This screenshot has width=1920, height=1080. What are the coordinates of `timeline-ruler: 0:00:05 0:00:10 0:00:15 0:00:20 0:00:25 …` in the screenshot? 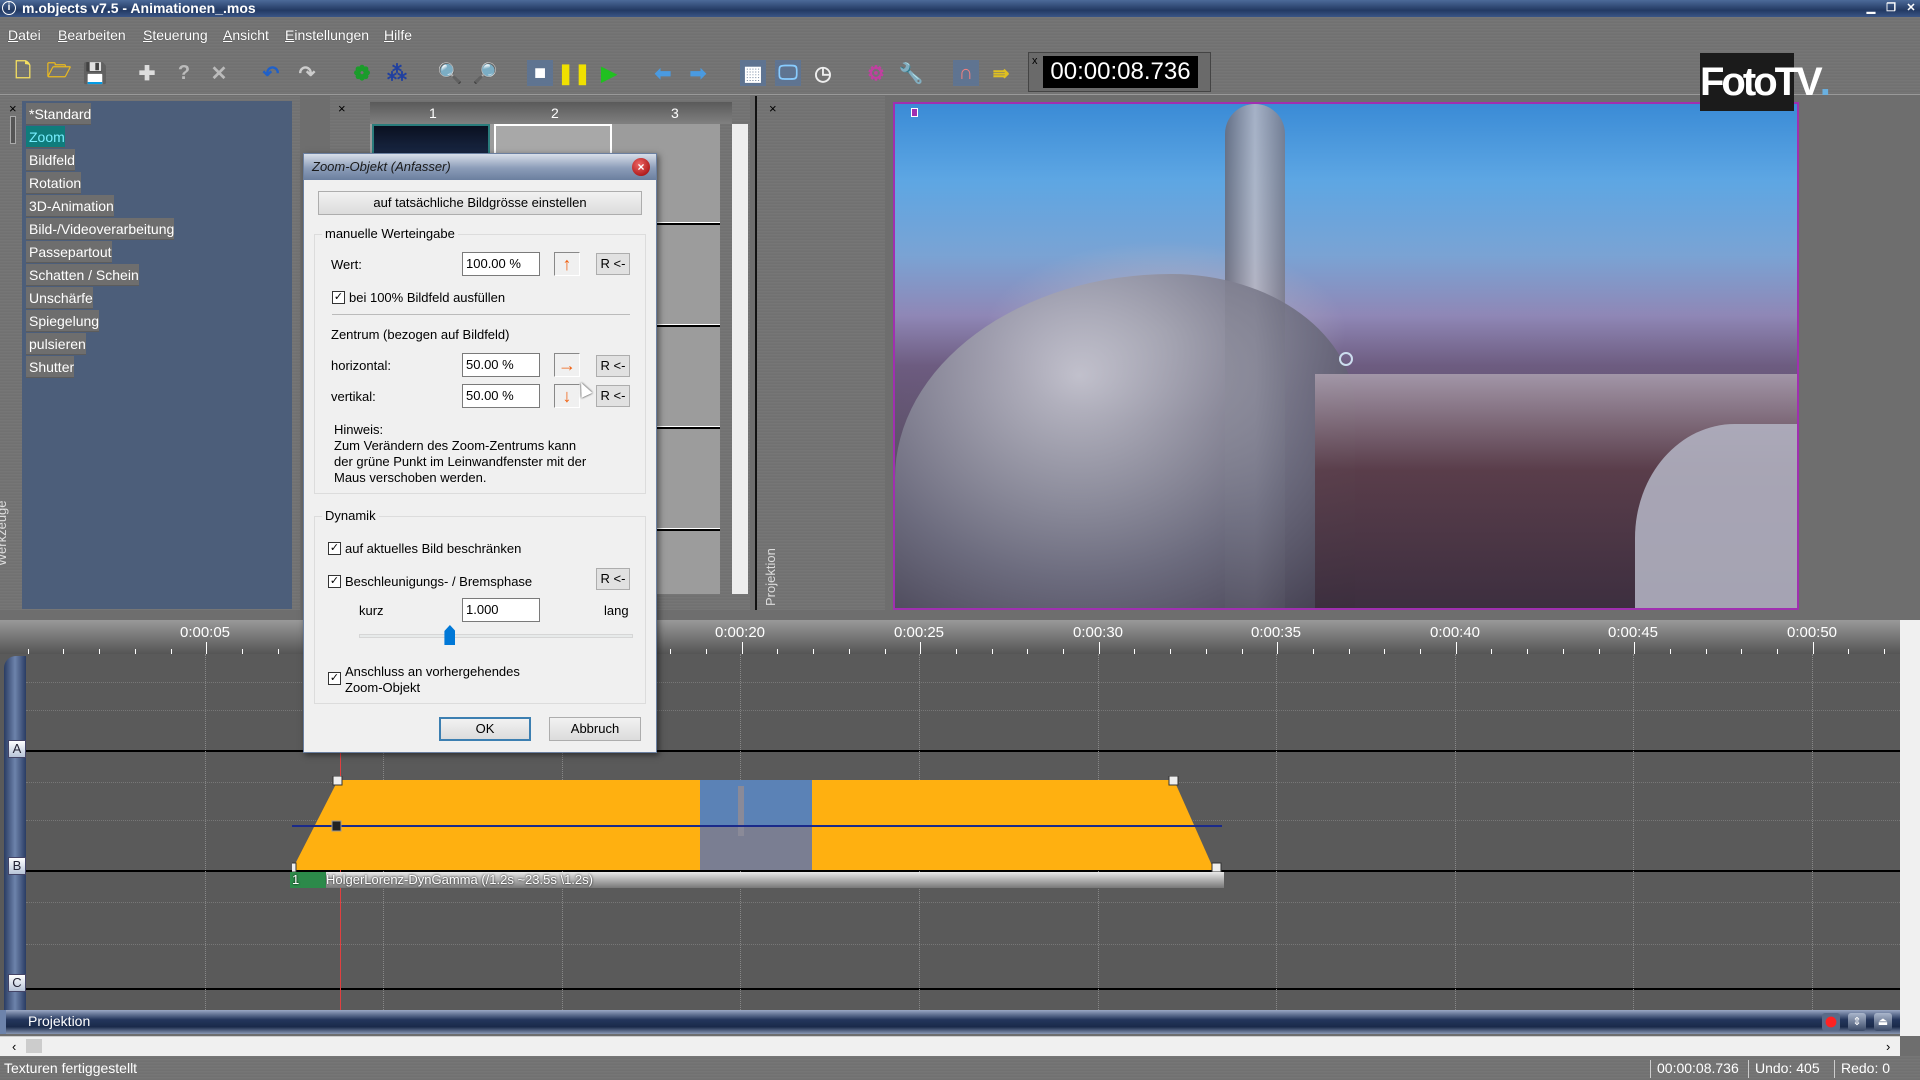 It's located at (950, 637).